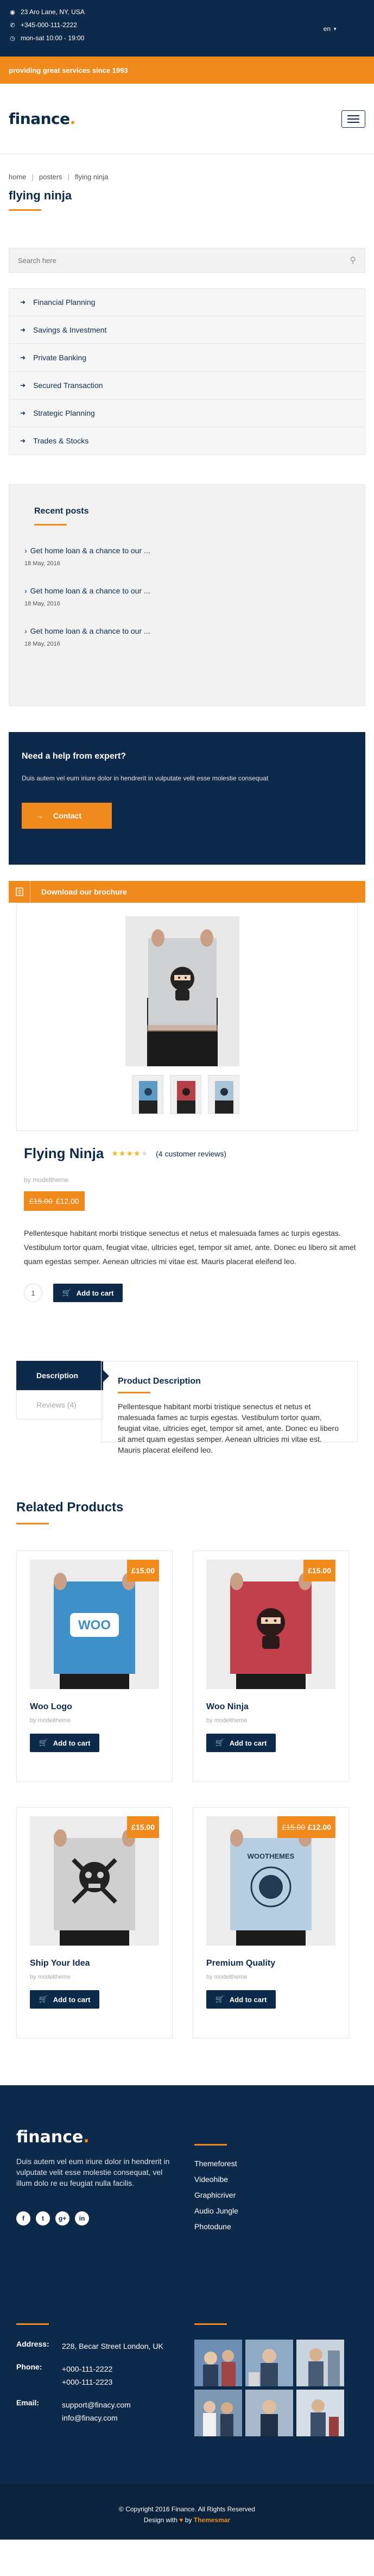 This screenshot has height=2576, width=374. Describe the element at coordinates (216, 2227) in the screenshot. I see `footer-link: Photodune` at that location.